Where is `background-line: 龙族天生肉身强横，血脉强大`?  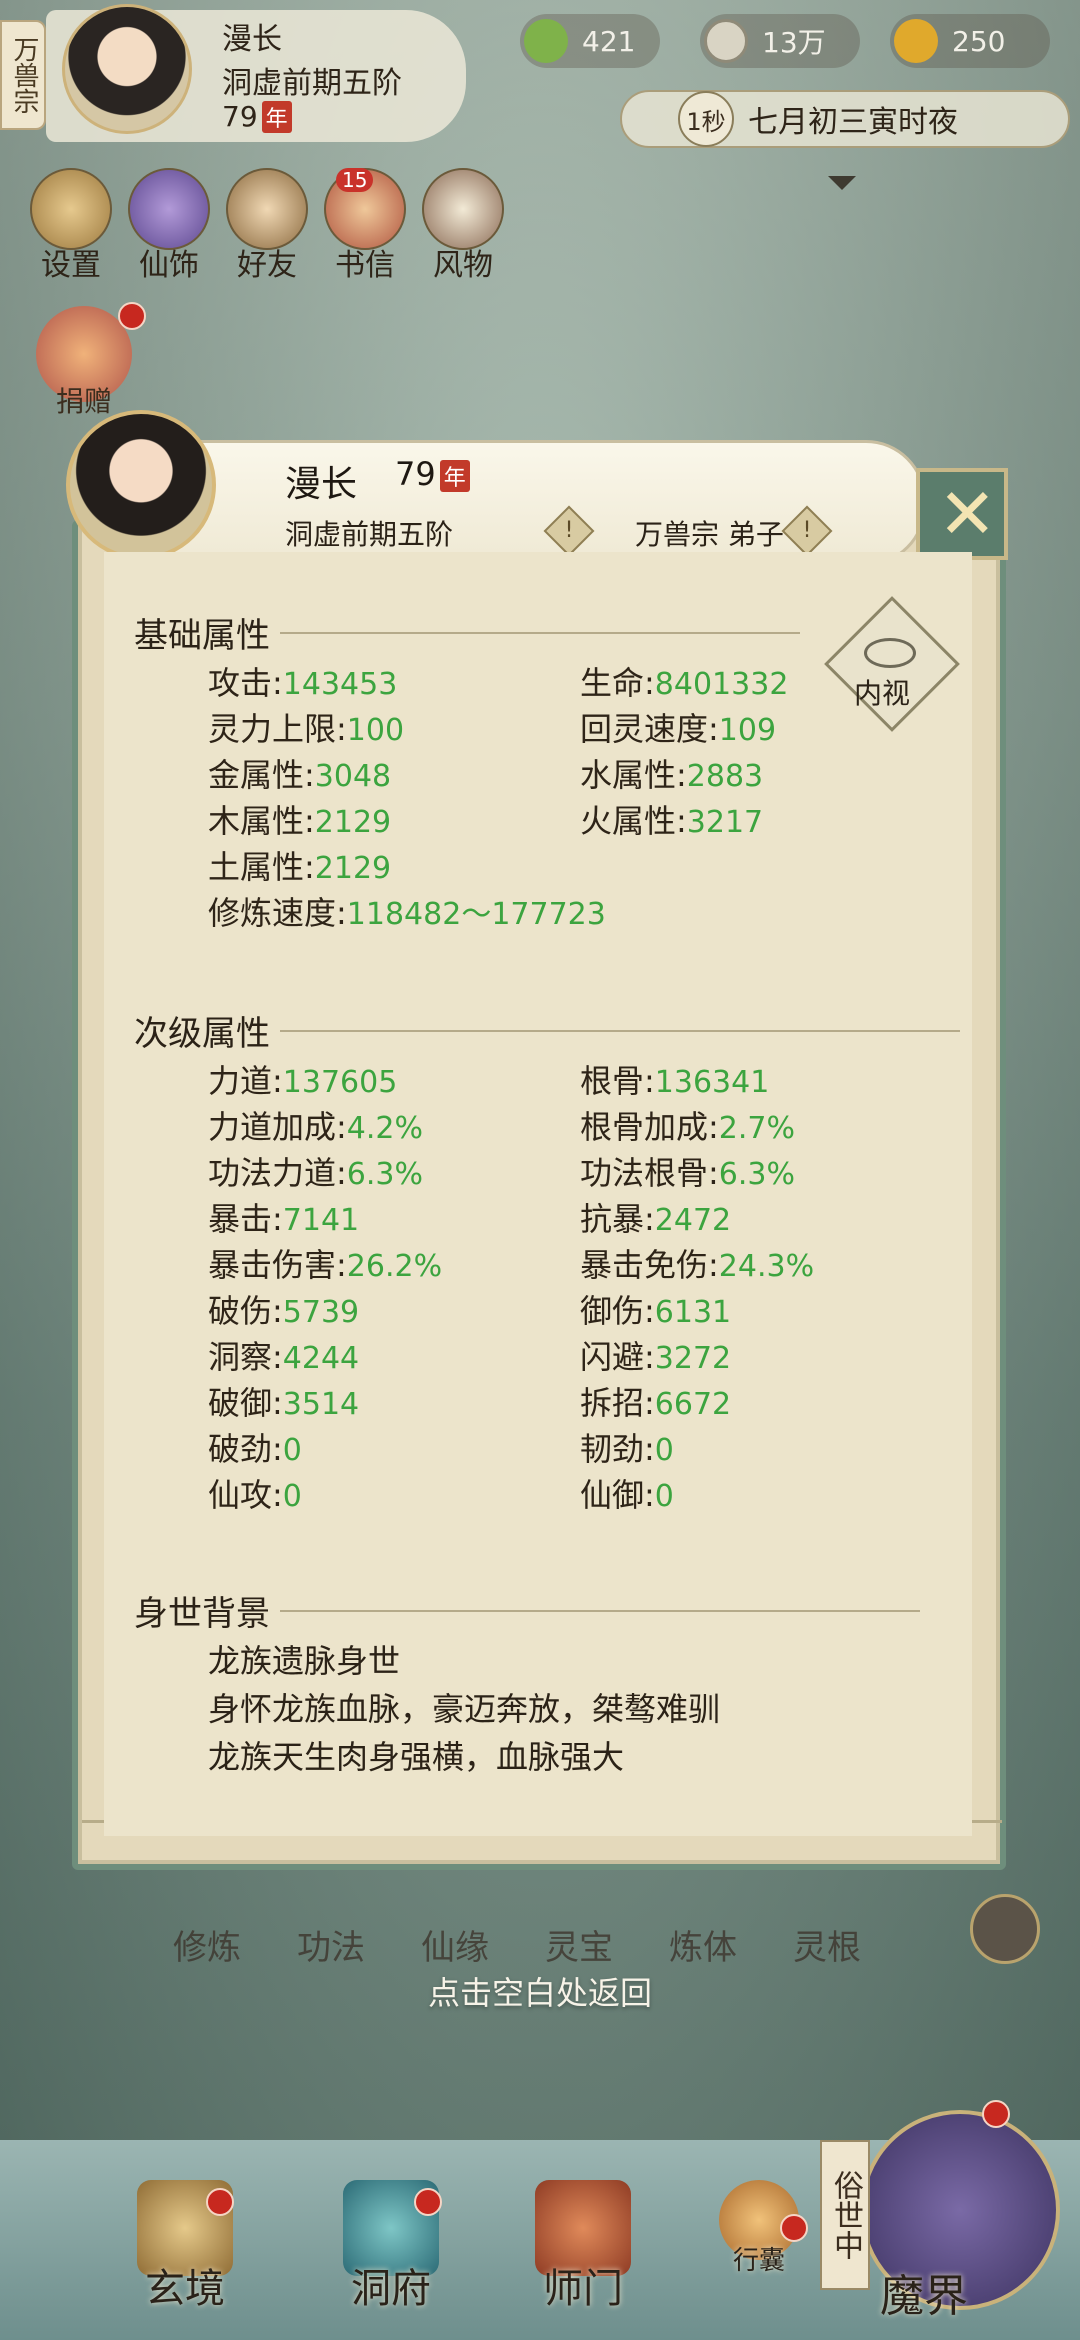
background-line: 龙族天生肉身强横，血脉强大 is located at coordinates (416, 1757).